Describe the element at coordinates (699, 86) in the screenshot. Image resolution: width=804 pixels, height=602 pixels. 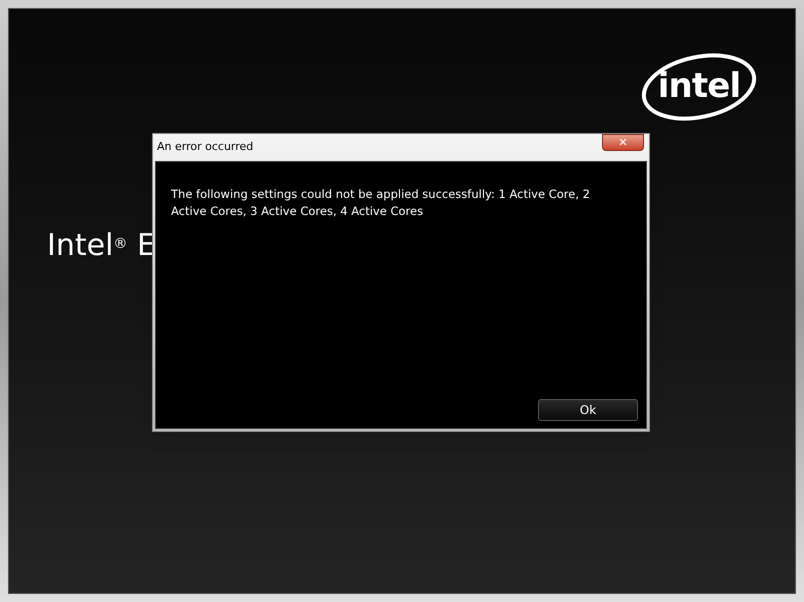
I see `intel-logo: intel` at that location.